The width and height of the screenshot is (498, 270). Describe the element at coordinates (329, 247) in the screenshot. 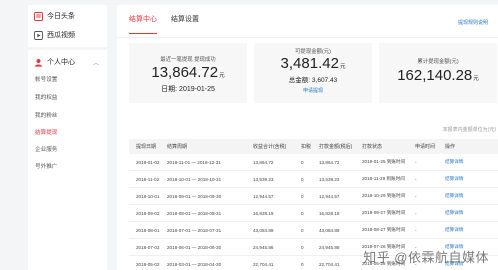

I see `cell-amount: 24,945.86` at that location.